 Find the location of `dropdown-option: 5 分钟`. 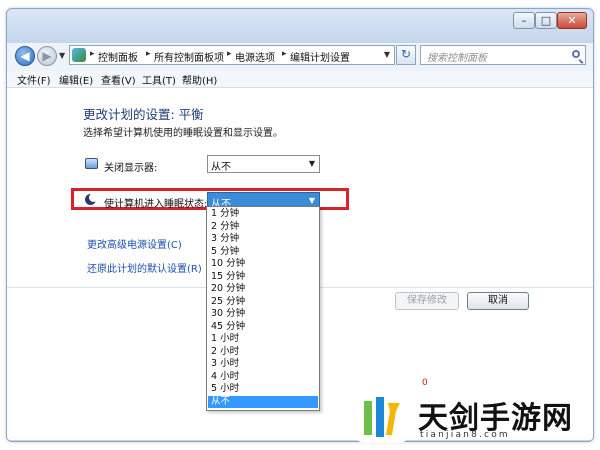

dropdown-option: 5 分钟 is located at coordinates (263, 252).